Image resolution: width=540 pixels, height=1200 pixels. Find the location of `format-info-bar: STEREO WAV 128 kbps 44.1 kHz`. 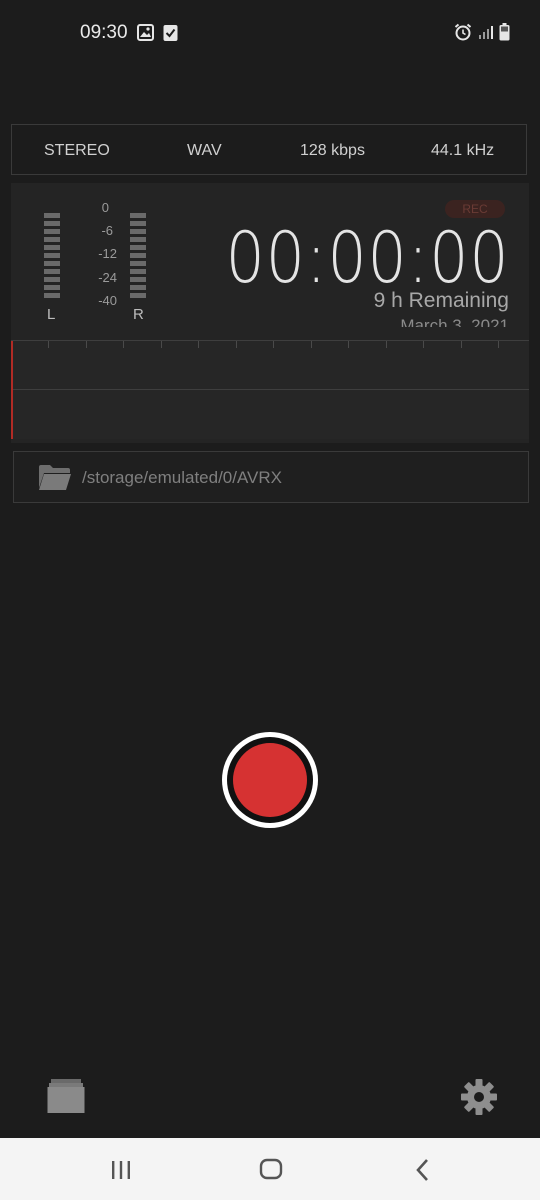

format-info-bar: STEREO WAV 128 kbps 44.1 kHz is located at coordinates (269, 149).